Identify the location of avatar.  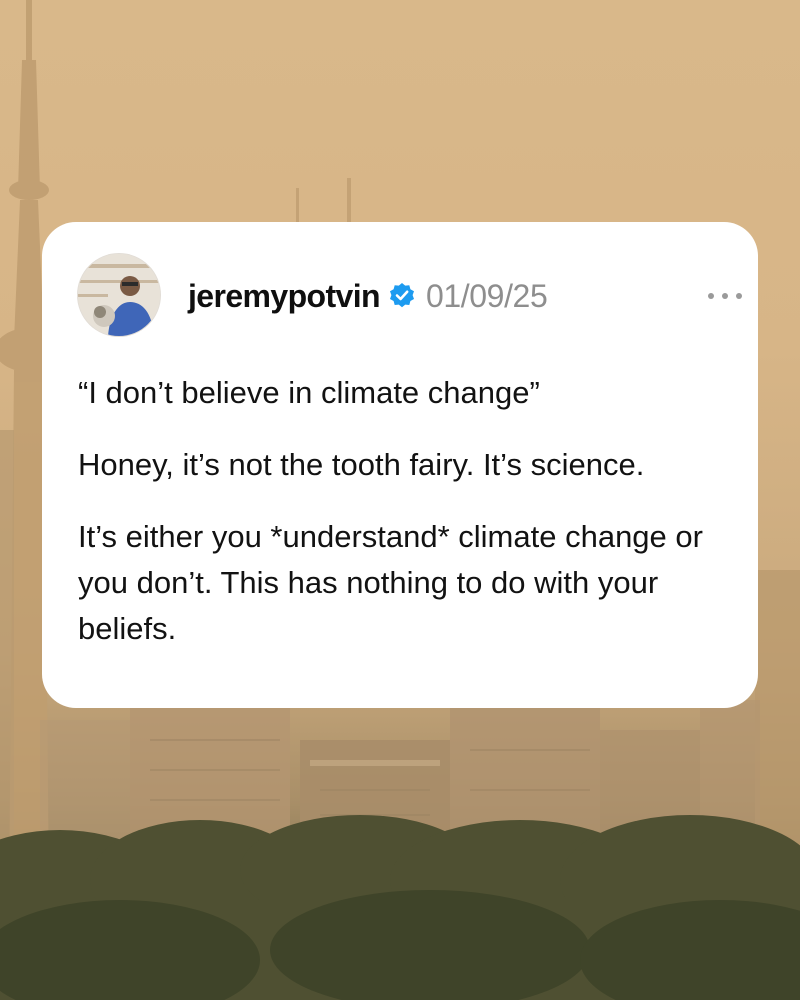
(119, 295).